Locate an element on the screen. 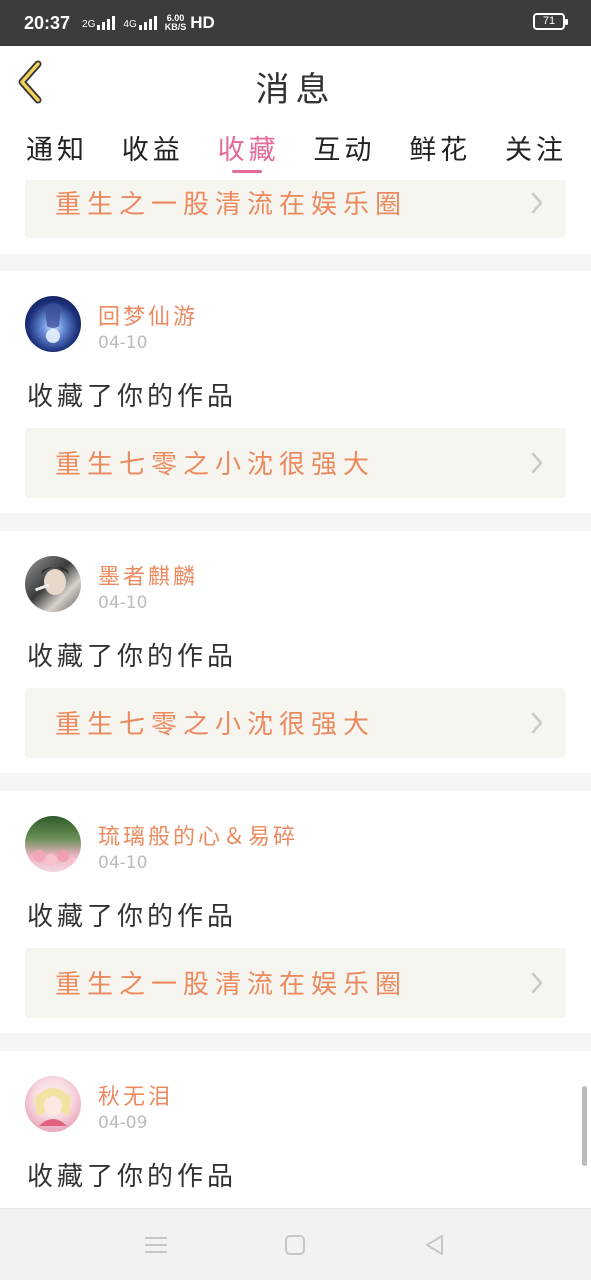 This screenshot has height=1280, width=591. tab-interactions: 互动 is located at coordinates (344, 149).